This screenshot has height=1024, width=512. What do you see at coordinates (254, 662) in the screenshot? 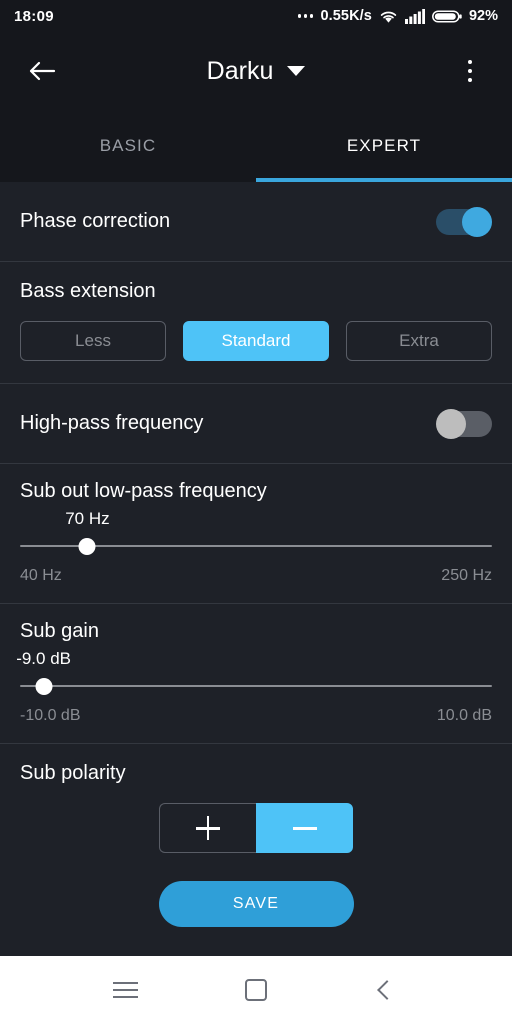
I see `sub-gain-value-line: -9.0 dB` at bounding box center [254, 662].